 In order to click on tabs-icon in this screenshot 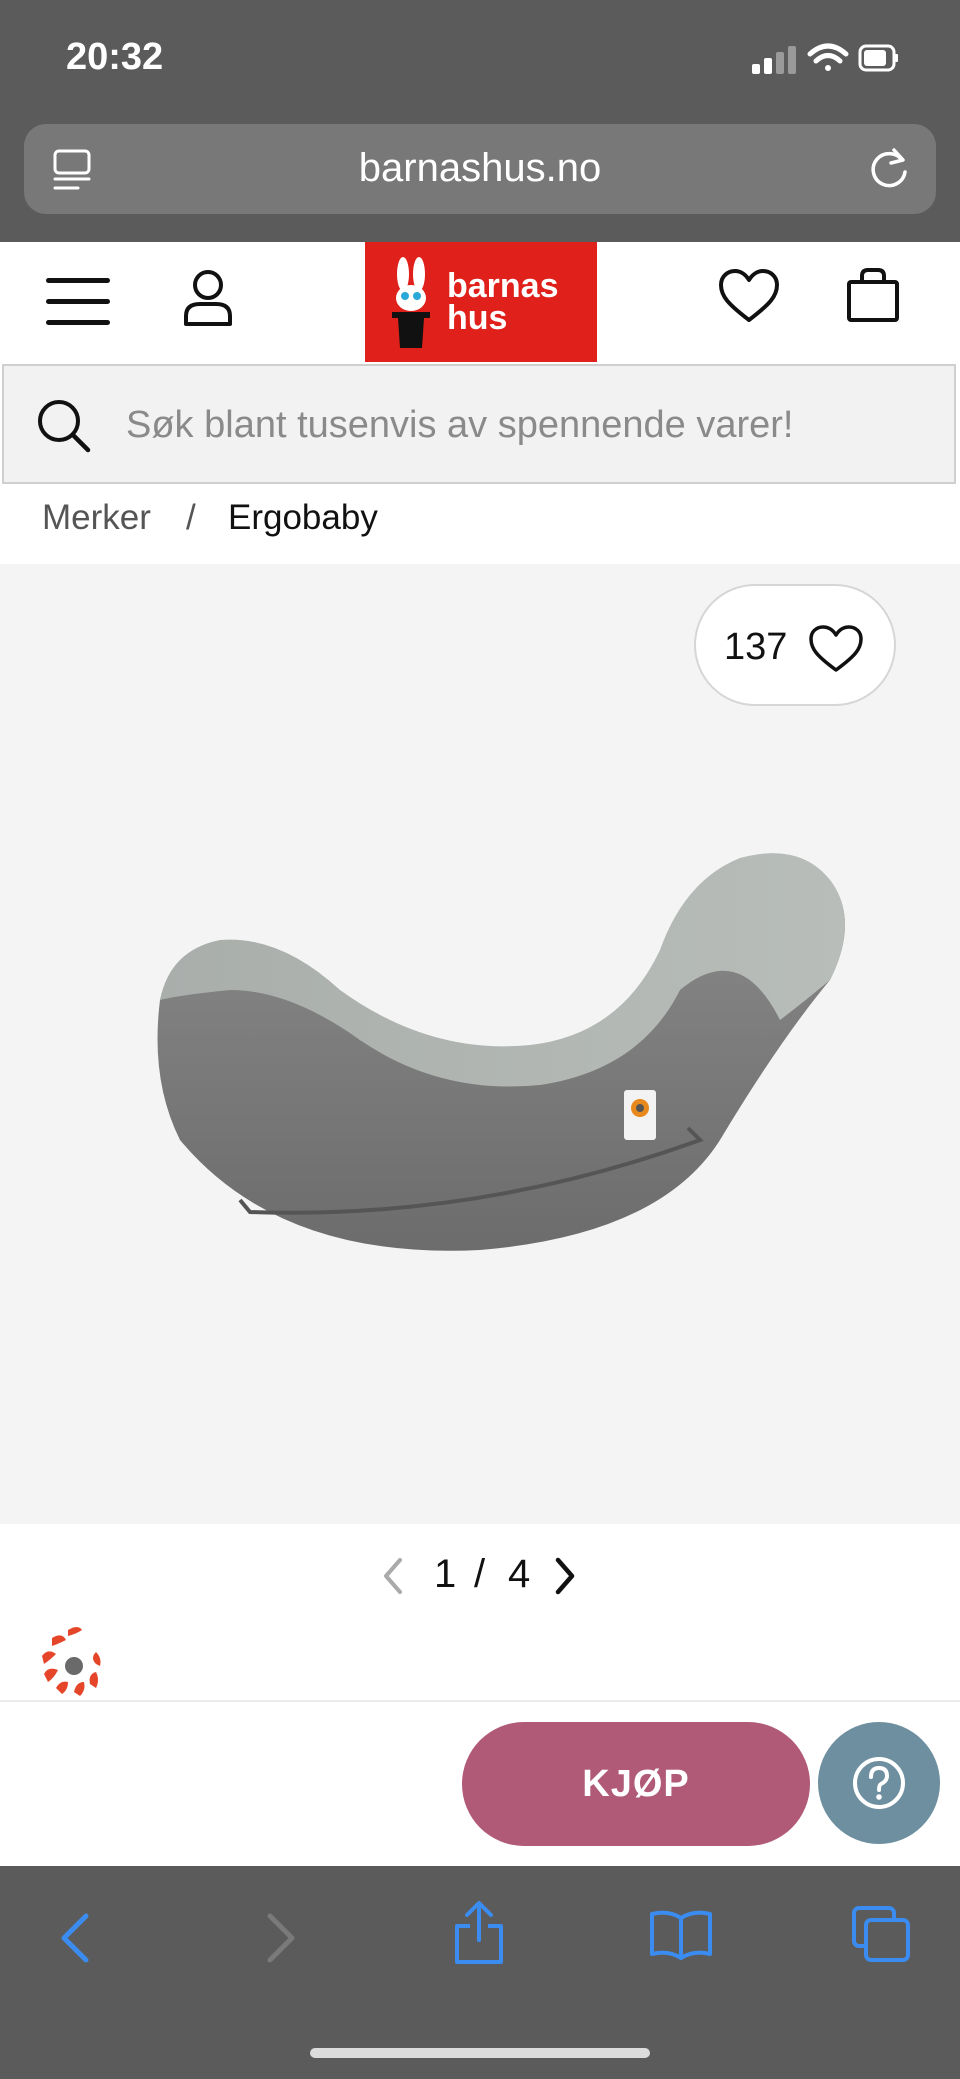, I will do `click(882, 1934)`.